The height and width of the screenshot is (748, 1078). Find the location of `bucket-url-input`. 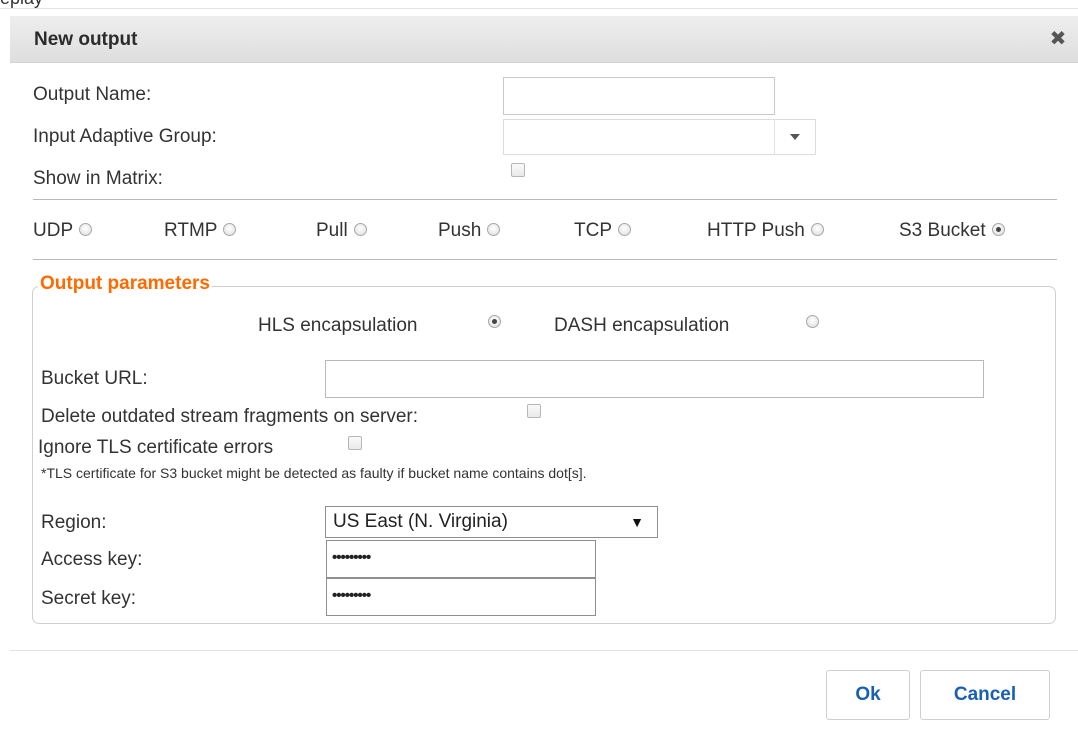

bucket-url-input is located at coordinates (654, 379).